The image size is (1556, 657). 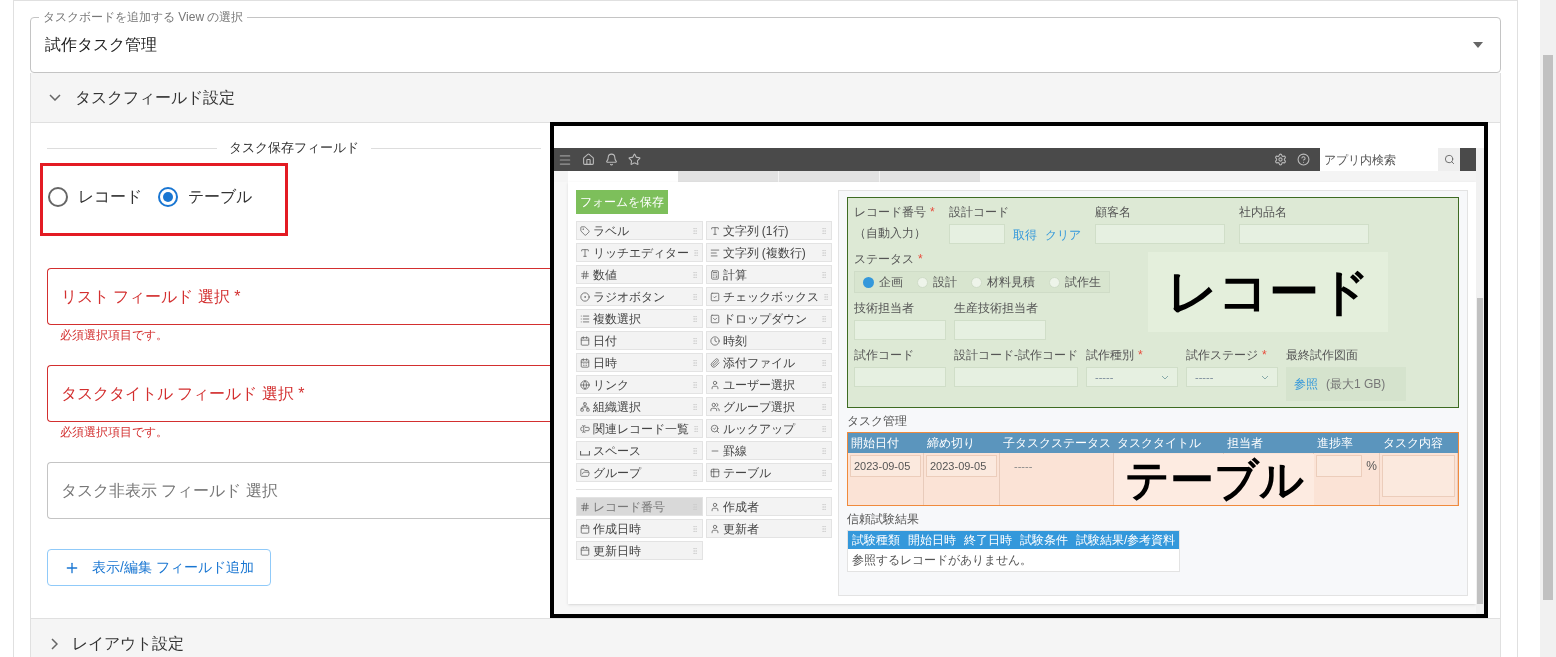 What do you see at coordinates (1044, 540) in the screenshot?
I see `column-header: 試験条件` at bounding box center [1044, 540].